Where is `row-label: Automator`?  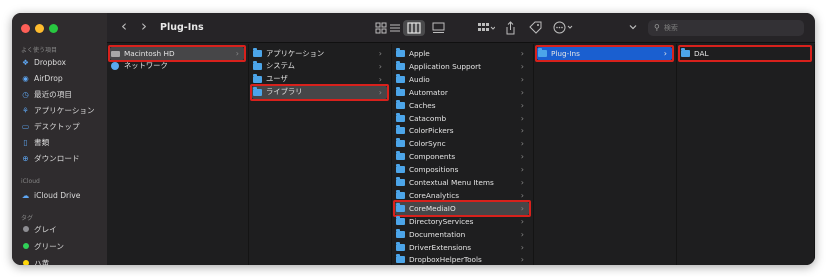 row-label: Automator is located at coordinates (428, 92).